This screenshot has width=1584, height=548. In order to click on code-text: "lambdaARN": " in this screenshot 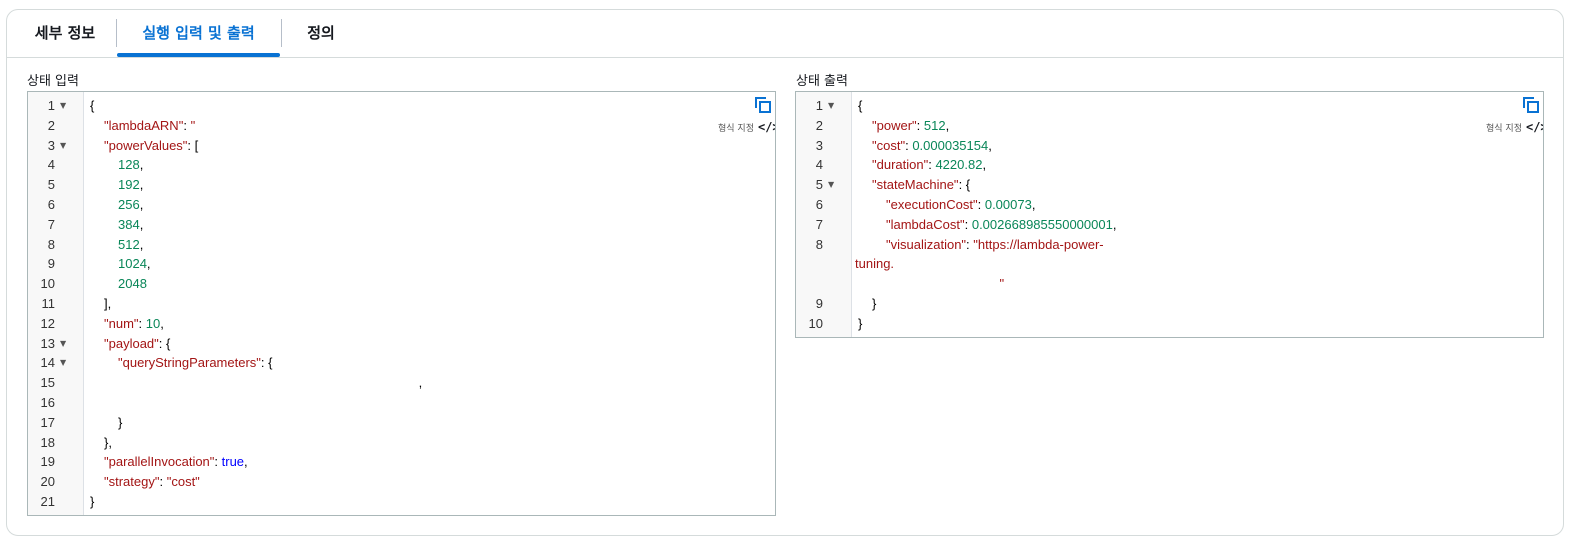, I will do `click(150, 125)`.